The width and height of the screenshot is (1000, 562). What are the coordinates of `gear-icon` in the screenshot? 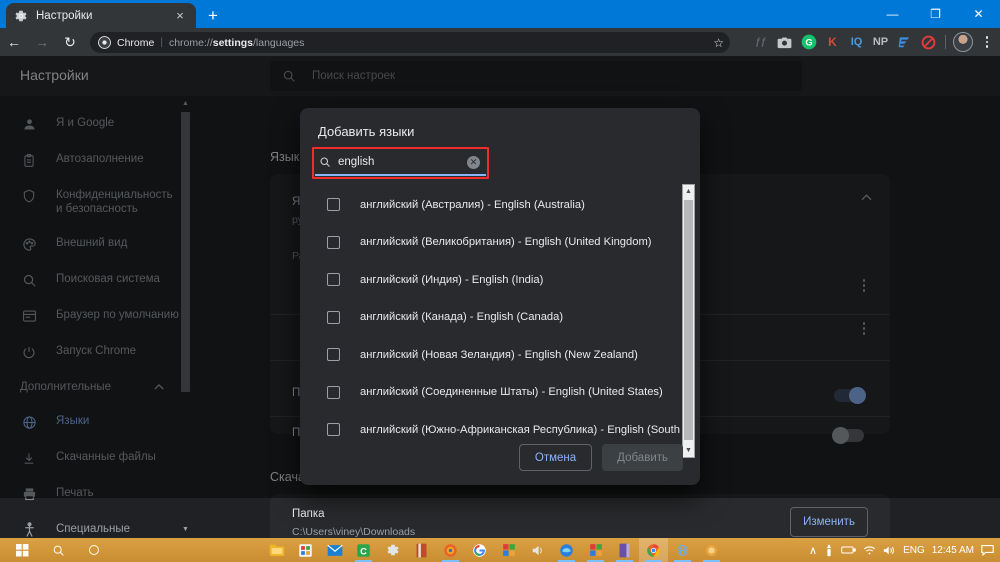 It's located at (21, 16).